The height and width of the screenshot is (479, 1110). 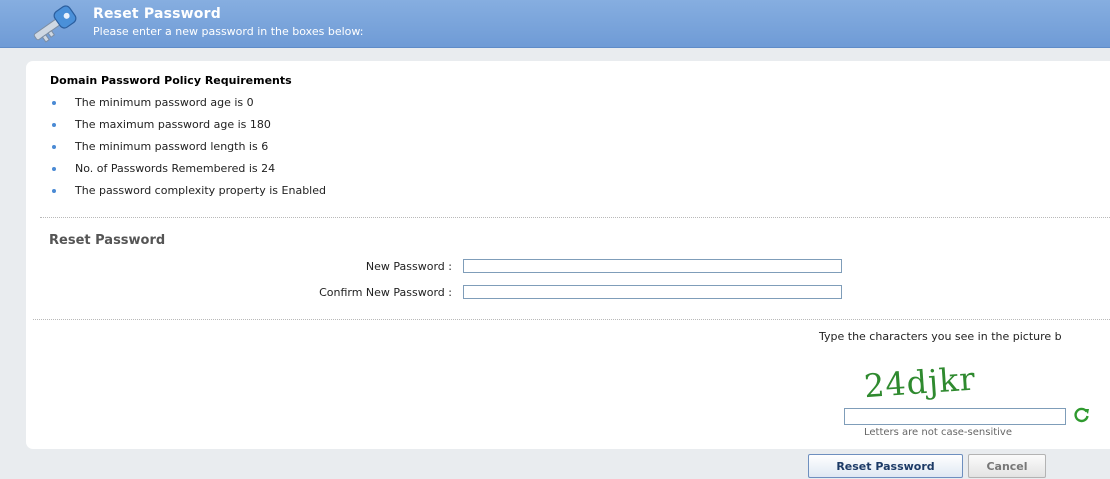 What do you see at coordinates (157, 14) in the screenshot?
I see `page-title: Reset Password` at bounding box center [157, 14].